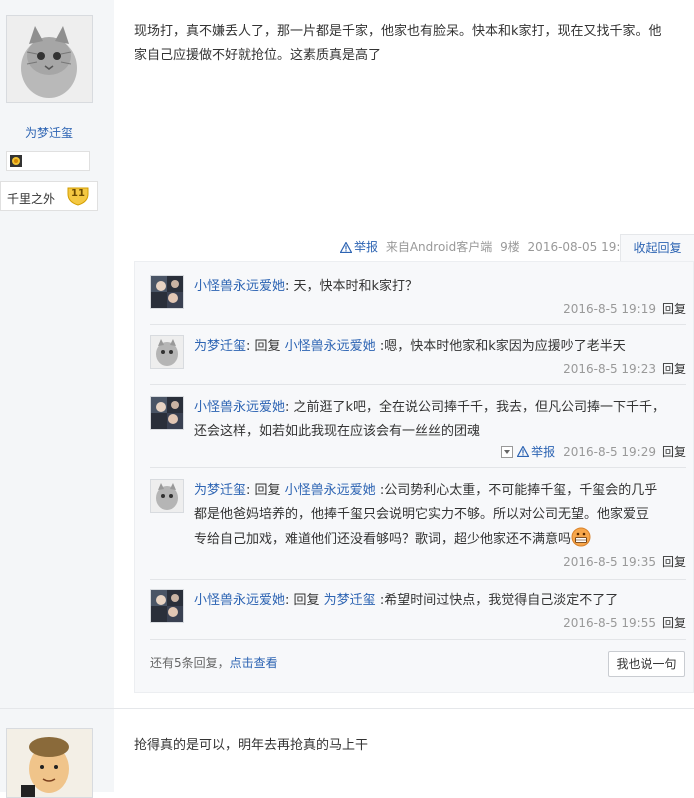 This screenshot has height=798, width=694. Describe the element at coordinates (418, 297) in the screenshot. I see `reply-item: 小怪兽永远爱她: 天，快本时和k家打？ 2016-8-5 19:19 回复` at that location.